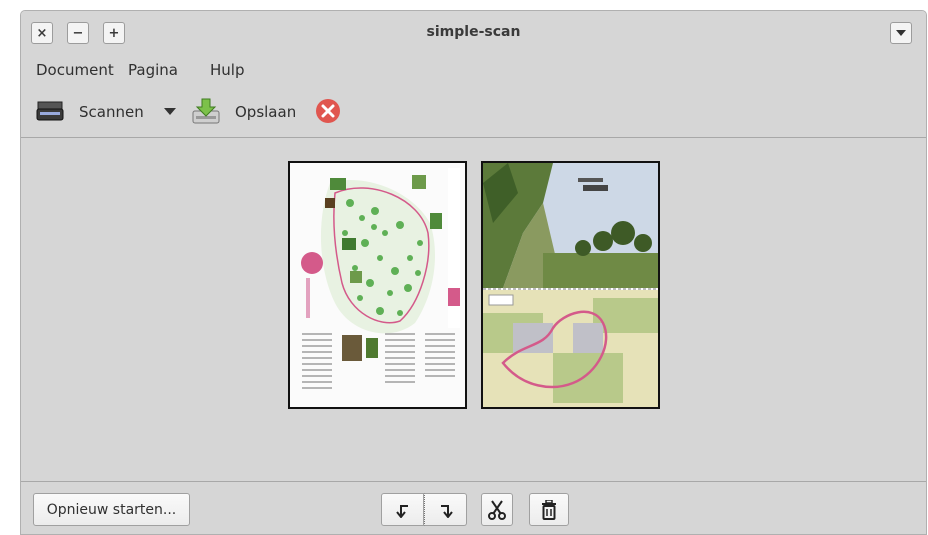  I want to click on save-label: Opslaan, so click(266, 112).